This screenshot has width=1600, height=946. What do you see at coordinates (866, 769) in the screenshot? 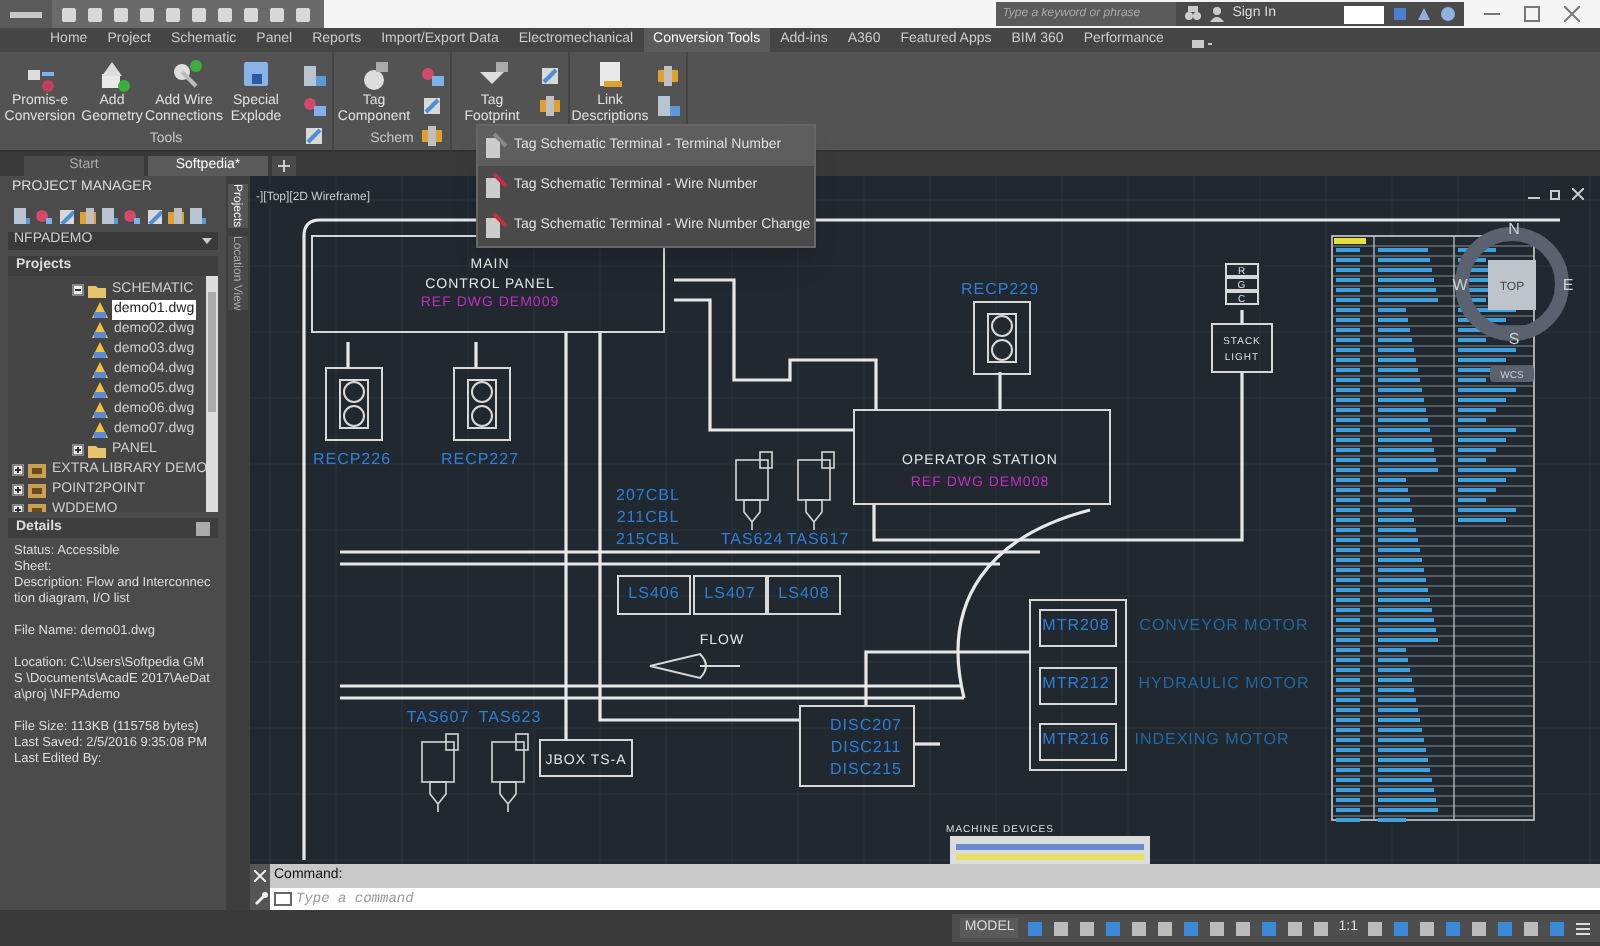
I see `drawing-label: DISC215` at bounding box center [866, 769].